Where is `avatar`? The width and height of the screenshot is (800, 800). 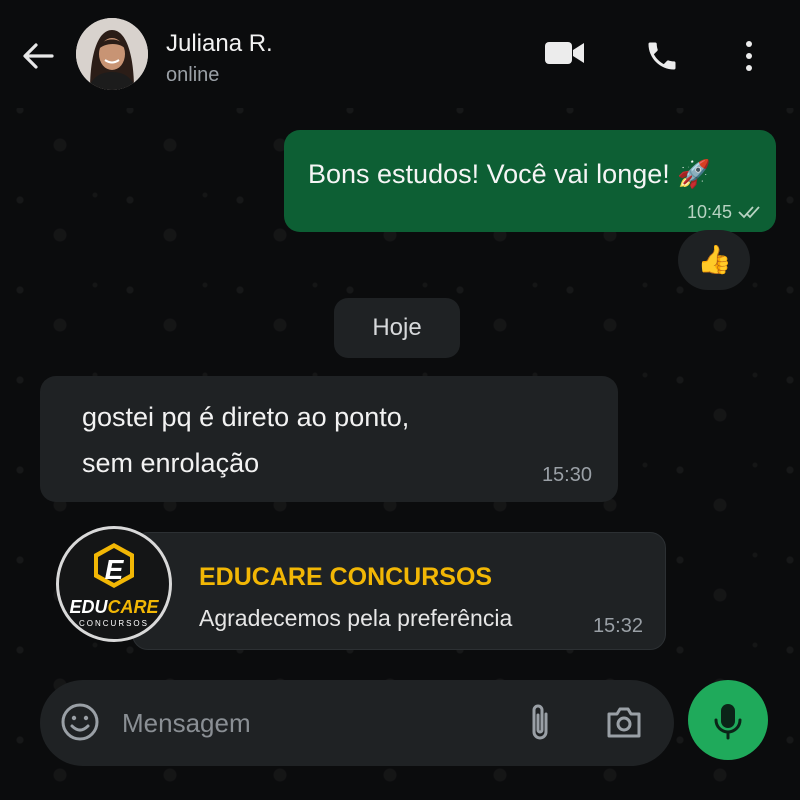 avatar is located at coordinates (112, 54).